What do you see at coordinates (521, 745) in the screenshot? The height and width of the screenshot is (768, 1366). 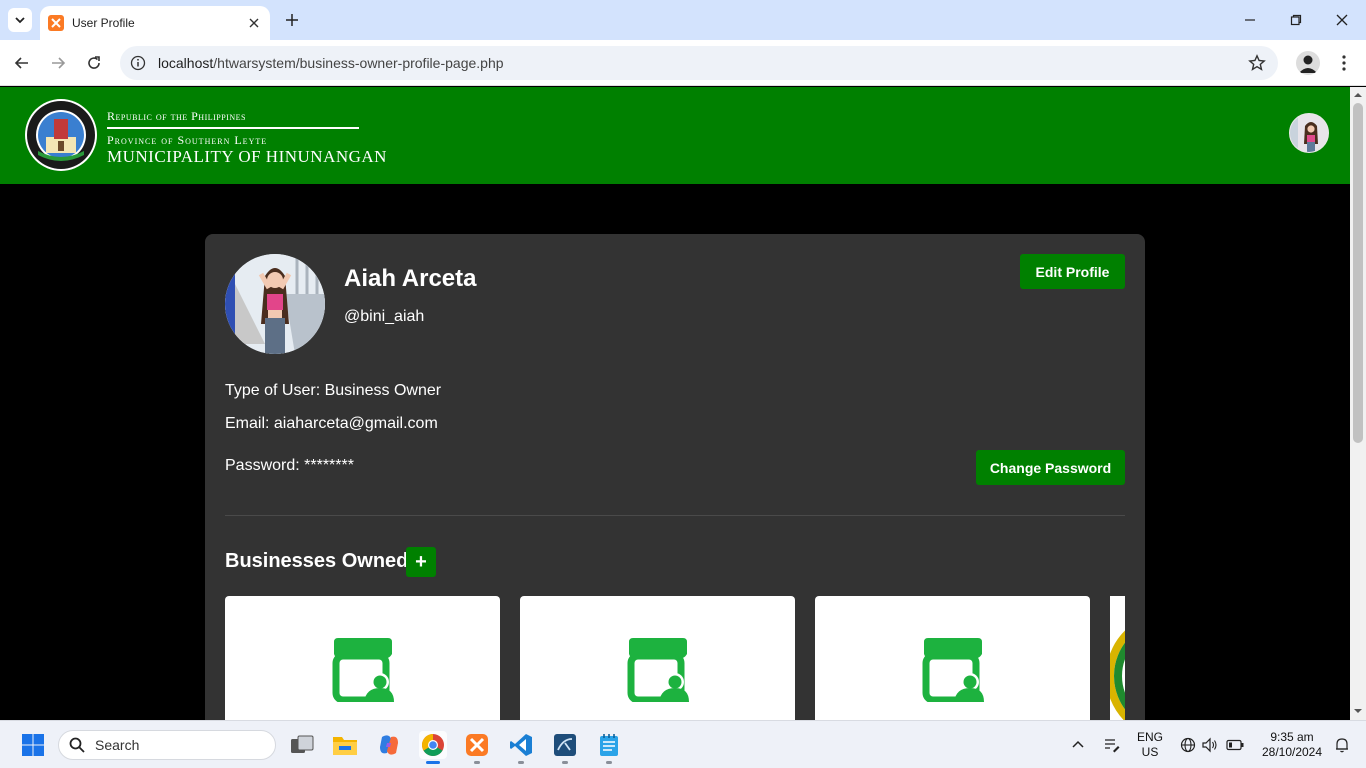 I see `vscode-taskbar-button` at bounding box center [521, 745].